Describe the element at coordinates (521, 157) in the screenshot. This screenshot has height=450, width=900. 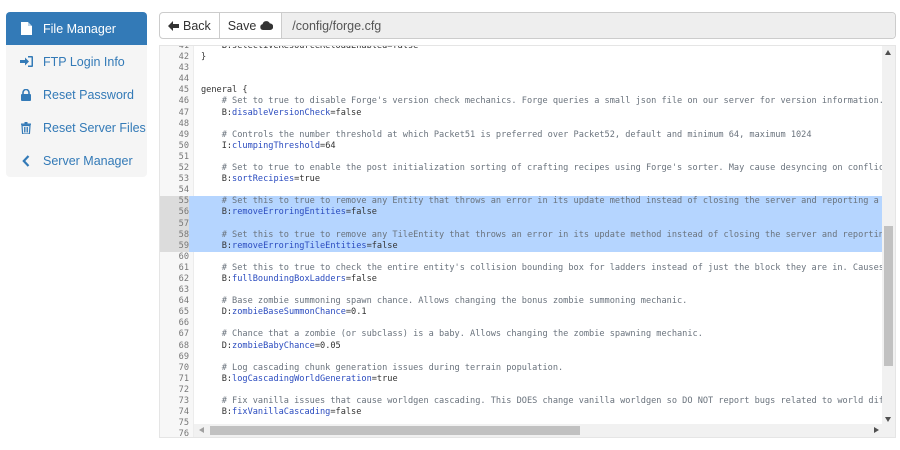
I see `code-line: 51` at that location.